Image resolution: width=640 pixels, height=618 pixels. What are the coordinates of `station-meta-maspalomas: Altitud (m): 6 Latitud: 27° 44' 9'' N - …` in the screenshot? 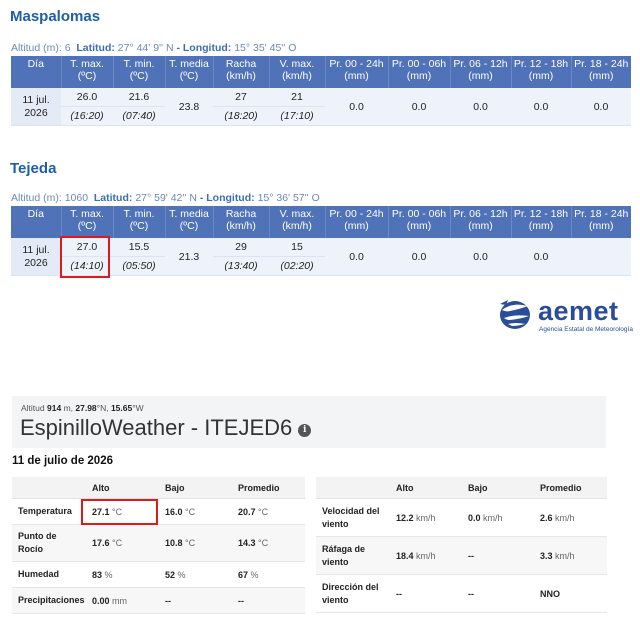 It's located at (153, 48).